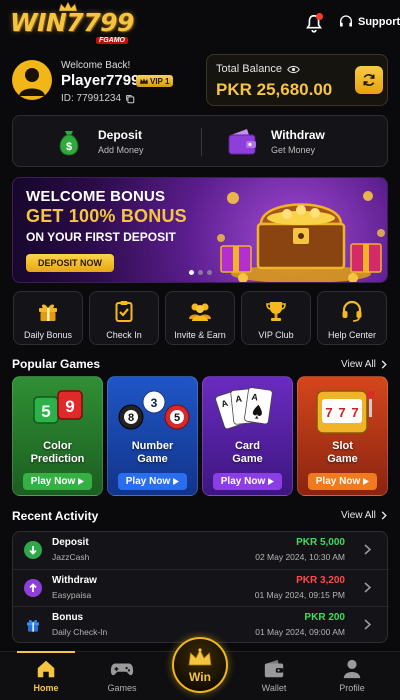 The image size is (400, 700). I want to click on game-name: Color Prediction, so click(57, 453).